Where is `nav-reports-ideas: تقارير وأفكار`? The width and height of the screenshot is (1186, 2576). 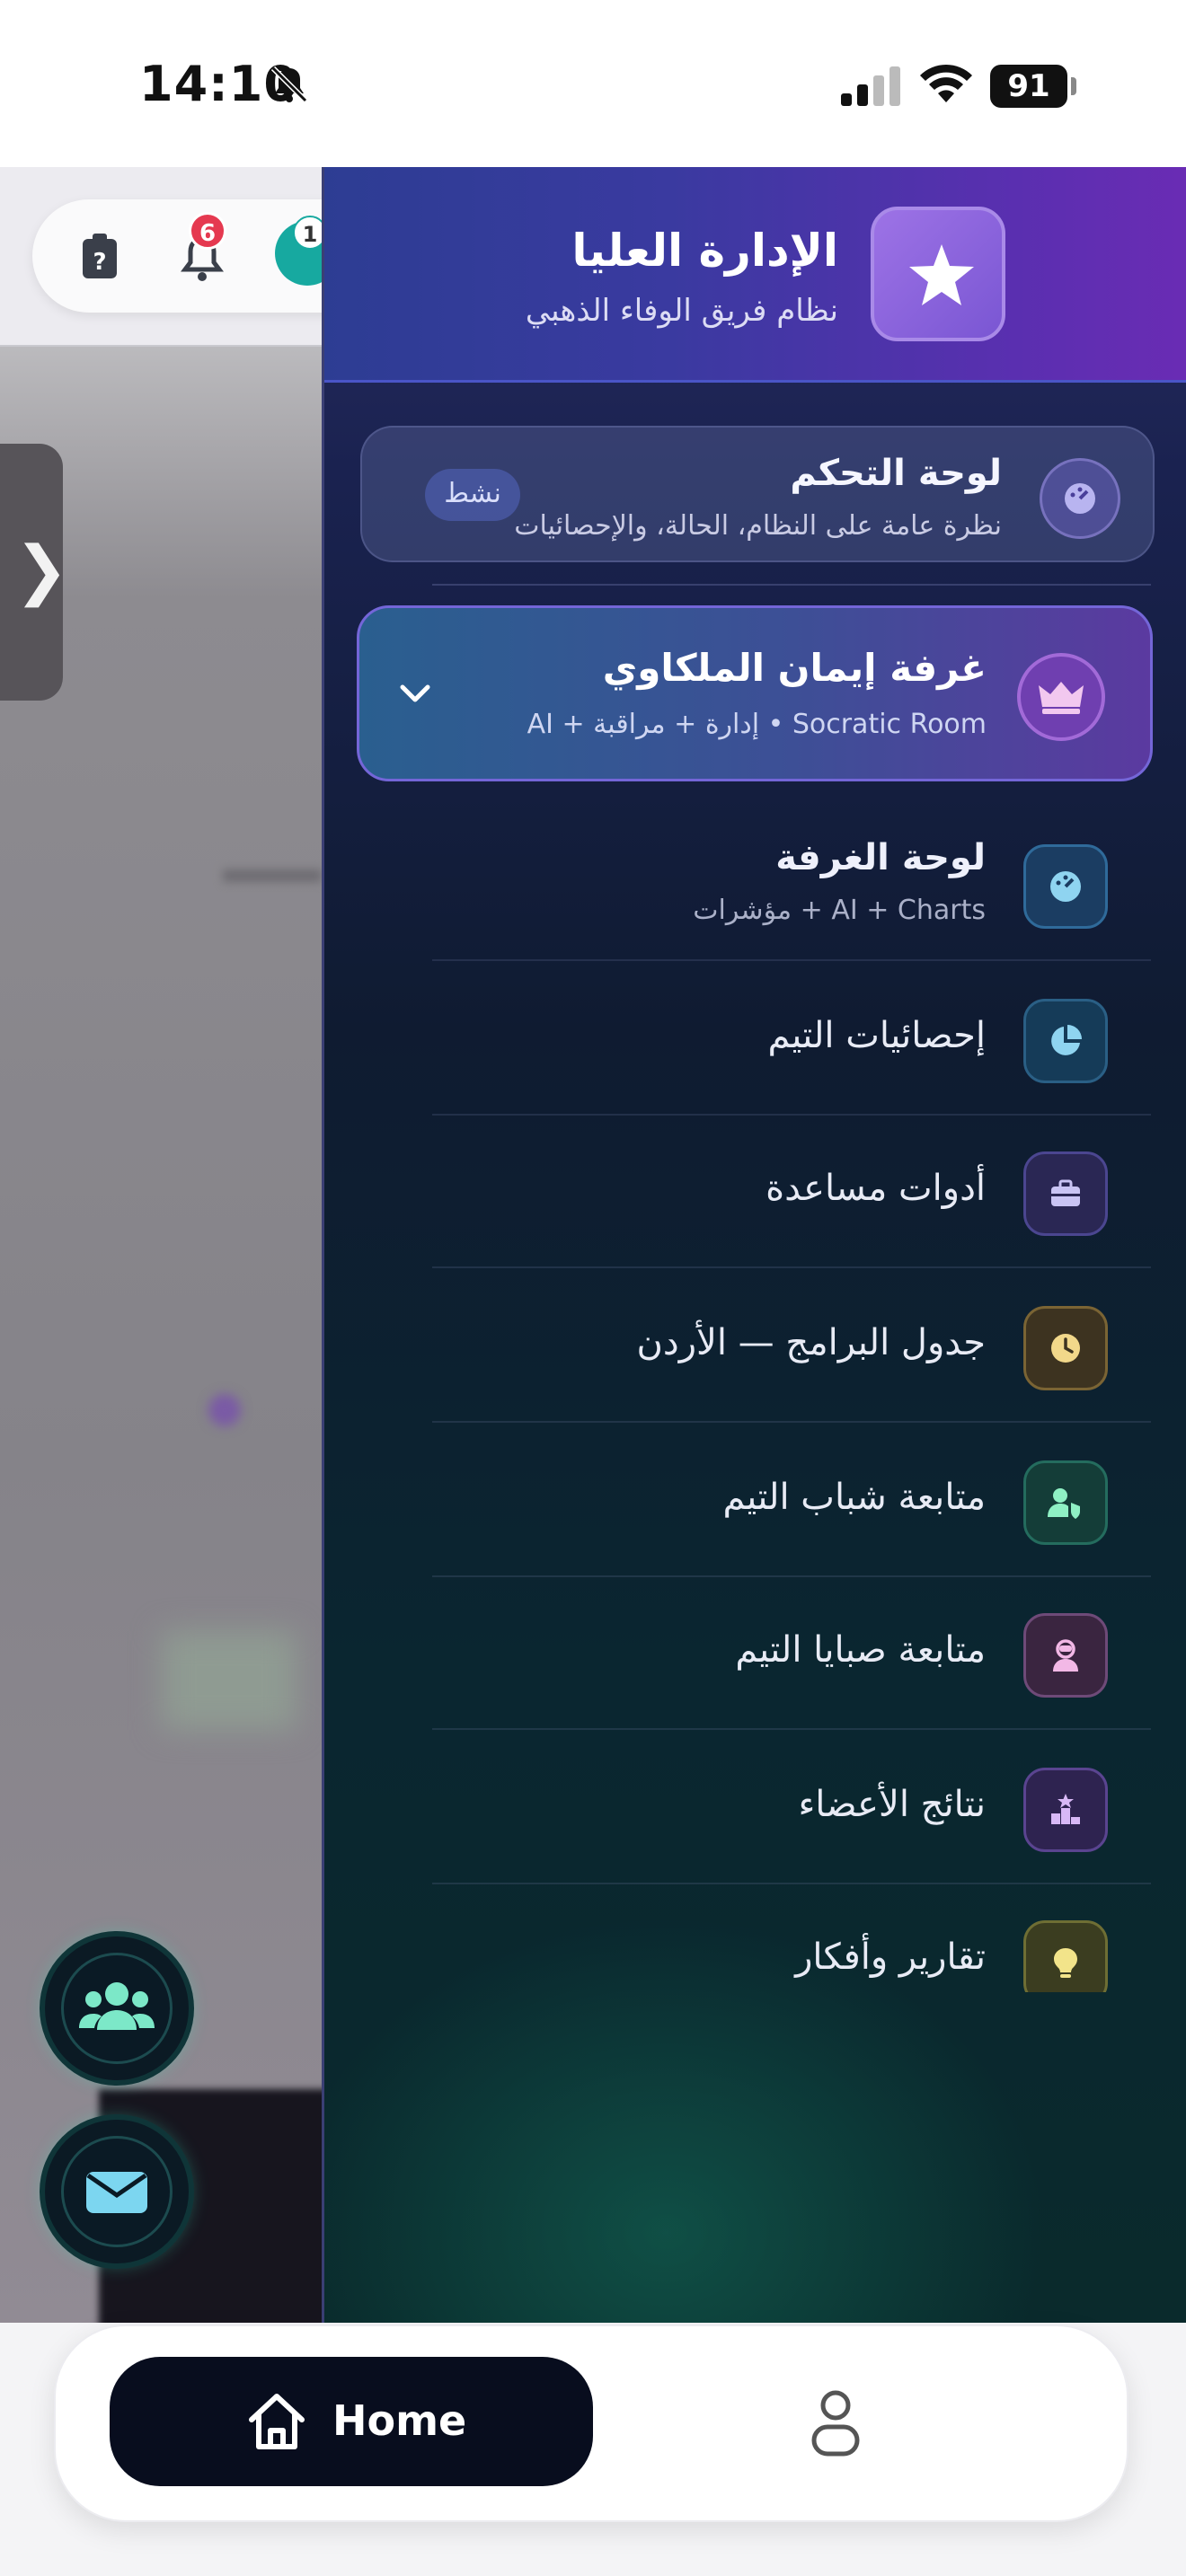 nav-reports-ideas: تقارير وأفكار is located at coordinates (791, 1938).